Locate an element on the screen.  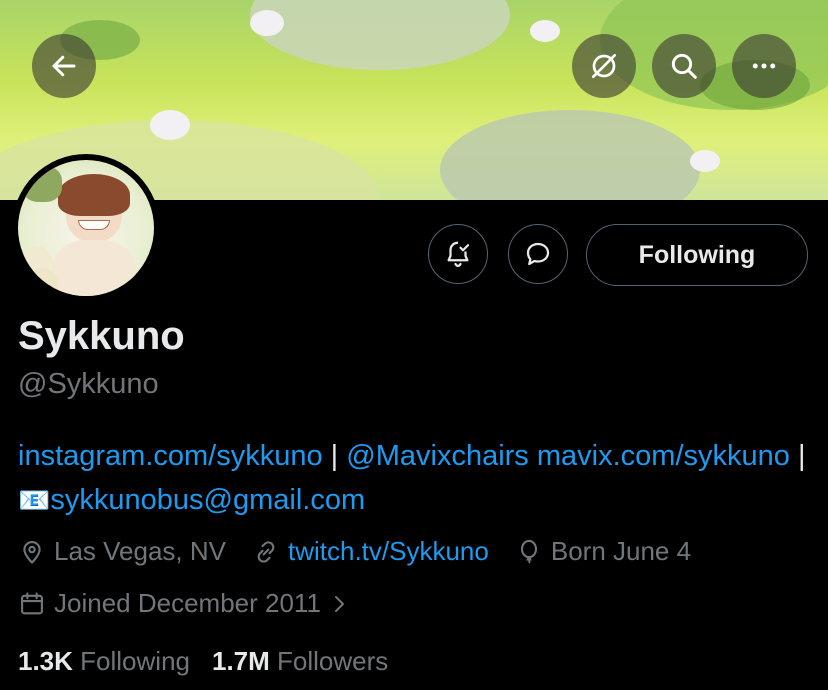
joined-text: Joined December 2011 is located at coordinates (187, 603).